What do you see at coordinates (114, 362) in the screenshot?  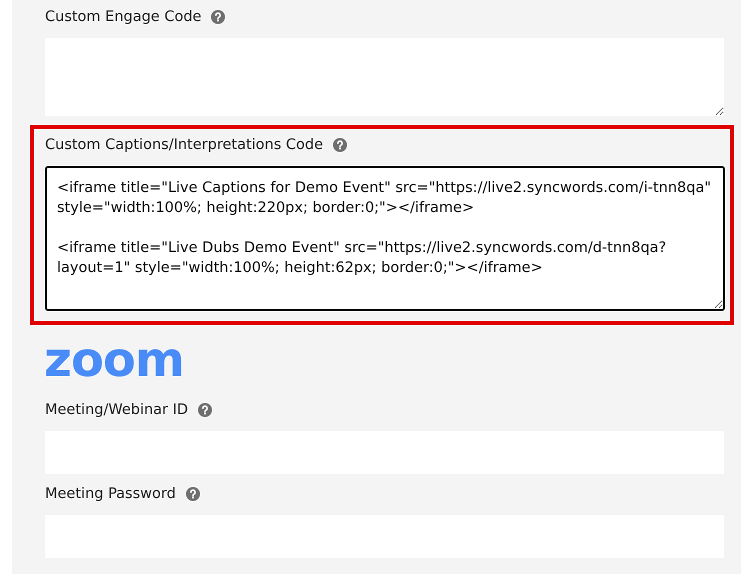 I see `zoom-logo: zoom` at bounding box center [114, 362].